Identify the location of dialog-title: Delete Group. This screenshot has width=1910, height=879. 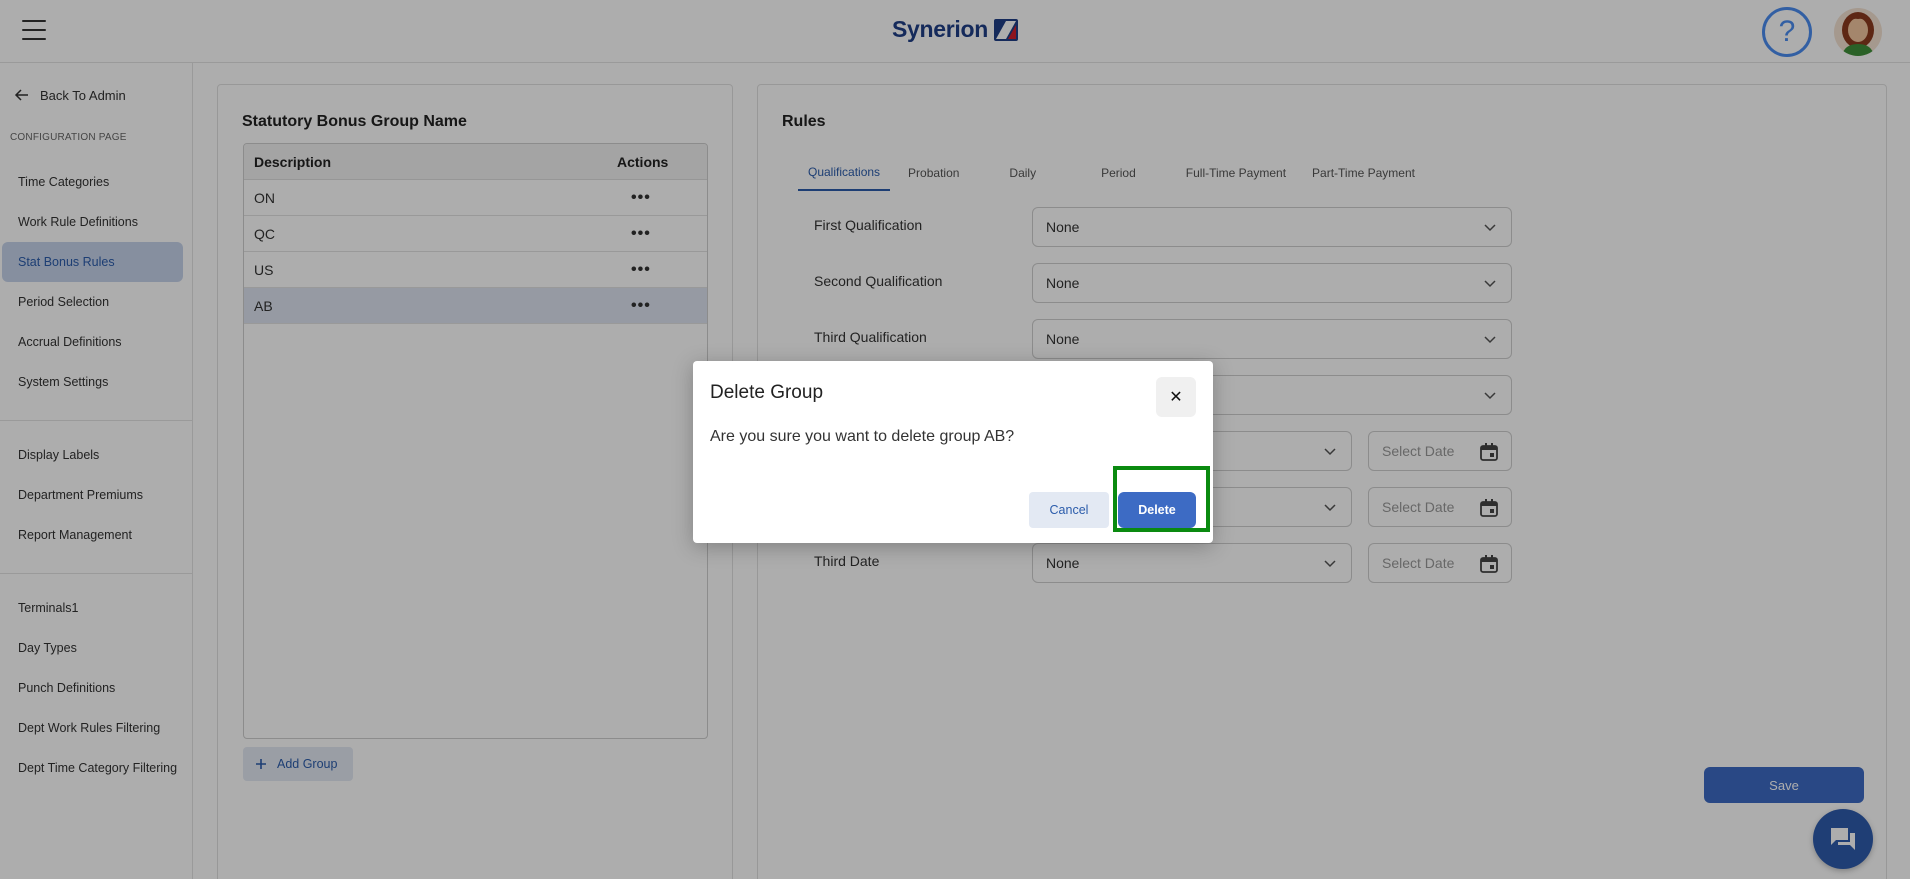
(767, 392).